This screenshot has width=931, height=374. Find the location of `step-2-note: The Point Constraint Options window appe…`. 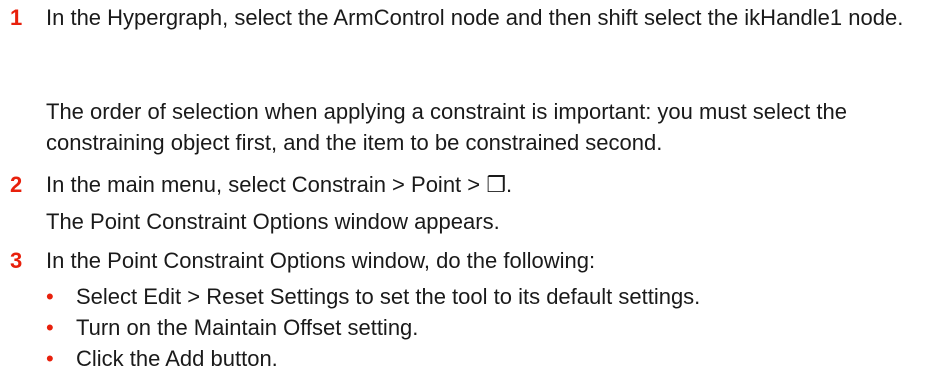

step-2-note: The Point Constraint Options window appe… is located at coordinates (273, 221).